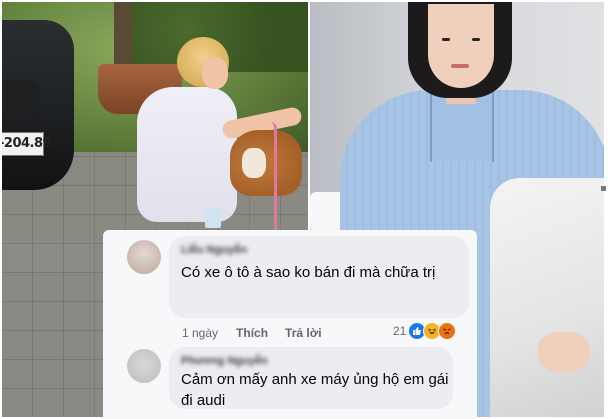 The image size is (608, 419). What do you see at coordinates (460, 66) in the screenshot?
I see `mouth` at bounding box center [460, 66].